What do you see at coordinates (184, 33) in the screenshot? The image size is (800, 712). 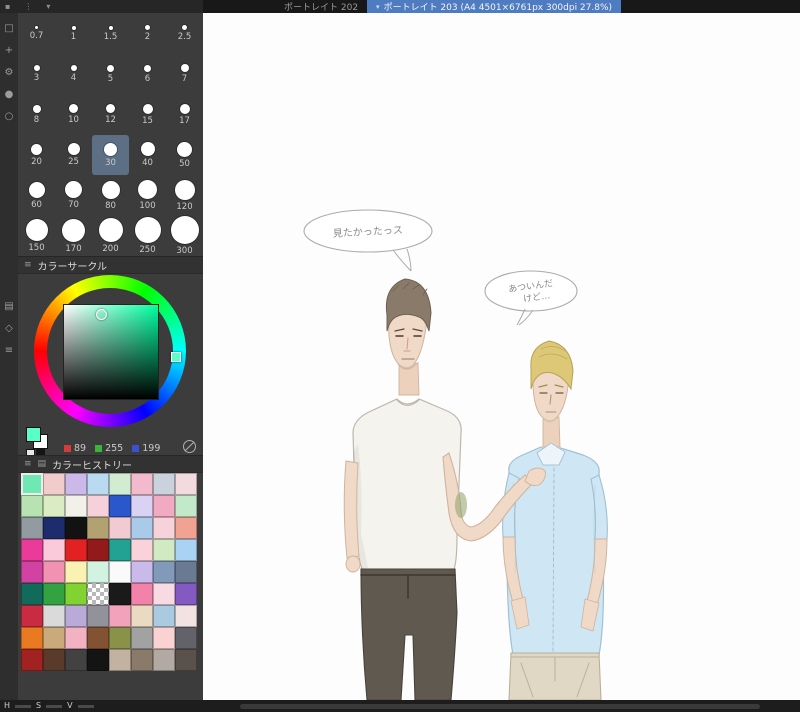 I see `brush-size-cell: 2.5` at bounding box center [184, 33].